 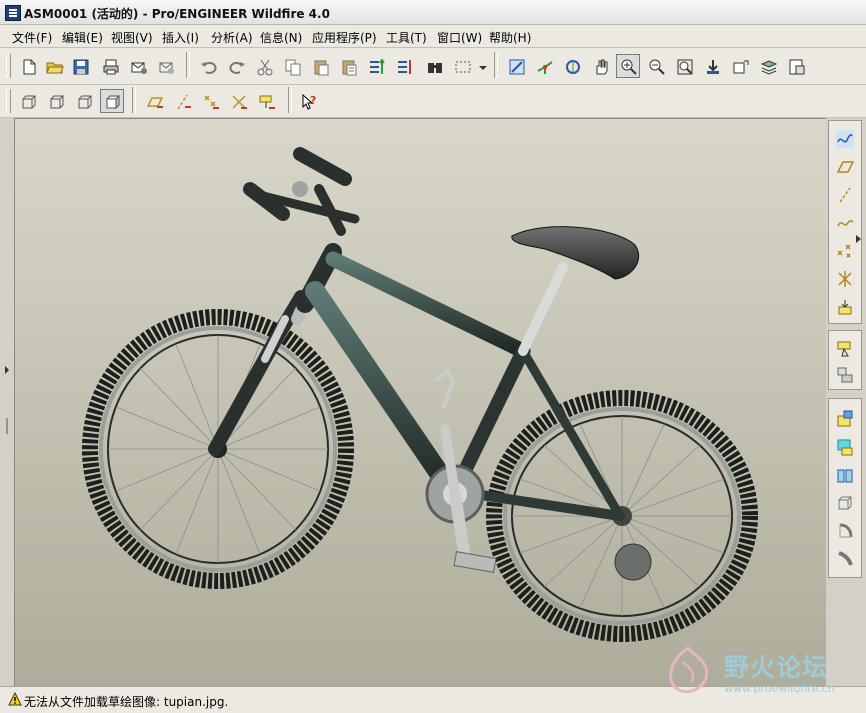 I want to click on menu-window: 窗口(W), so click(x=459, y=37).